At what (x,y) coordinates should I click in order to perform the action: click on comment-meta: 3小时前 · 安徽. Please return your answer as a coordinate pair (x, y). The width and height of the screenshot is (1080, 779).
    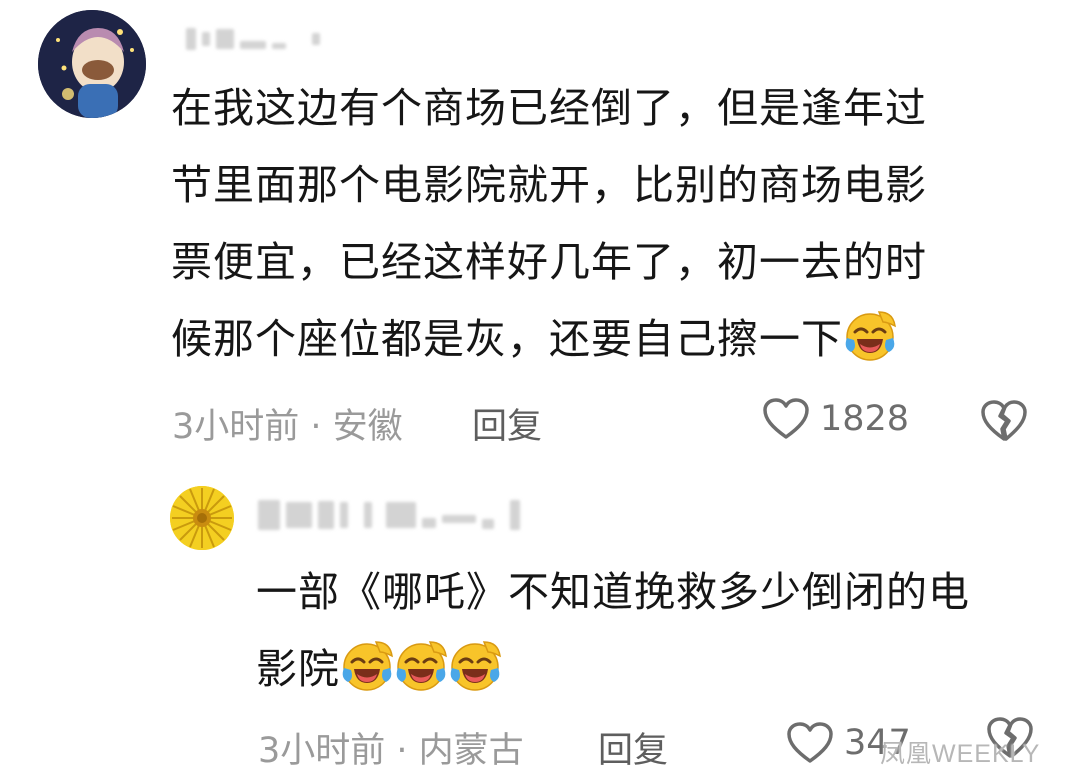
    Looking at the image, I should click on (287, 427).